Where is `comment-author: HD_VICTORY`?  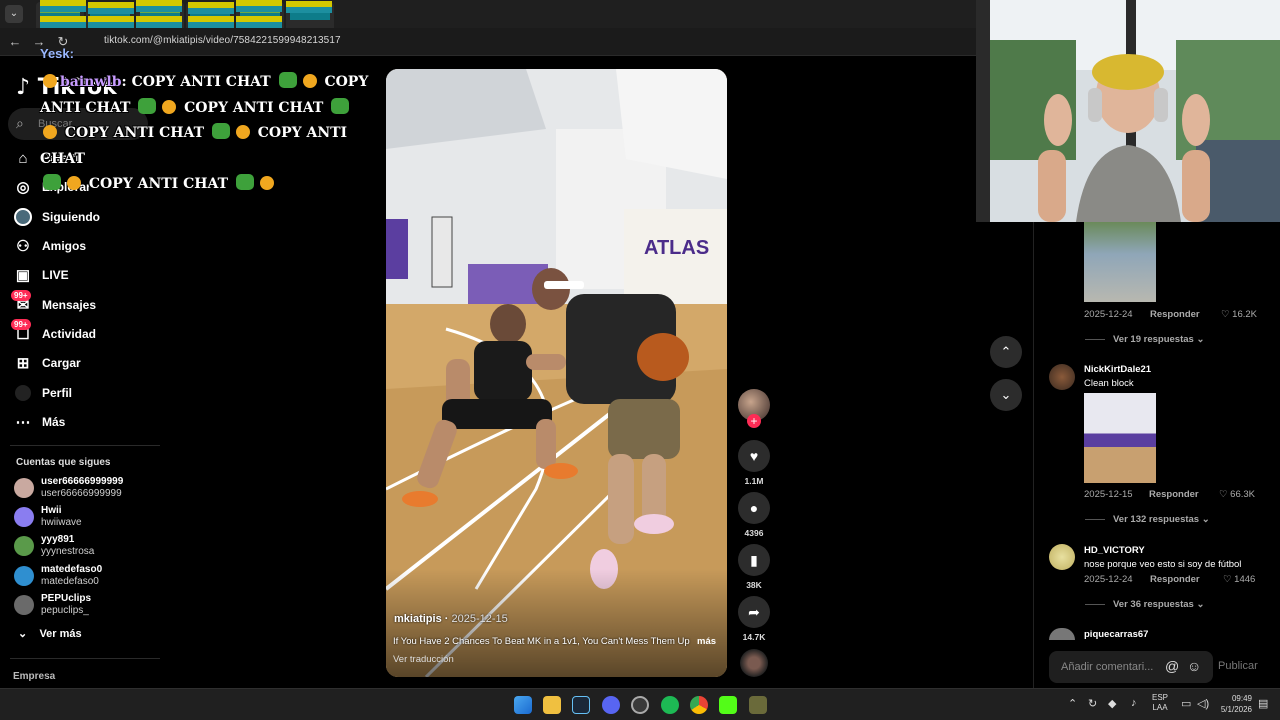
comment-author: HD_VICTORY is located at coordinates (1114, 550).